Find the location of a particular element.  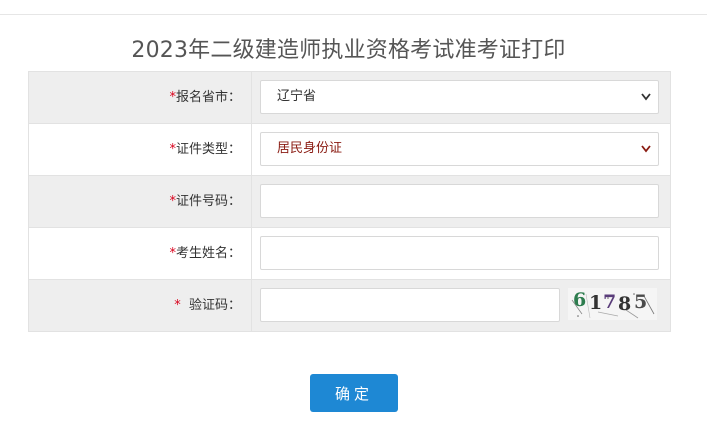

form-row-captcha: * 验证码： 6 1 7 8 5 is located at coordinates (349, 306).